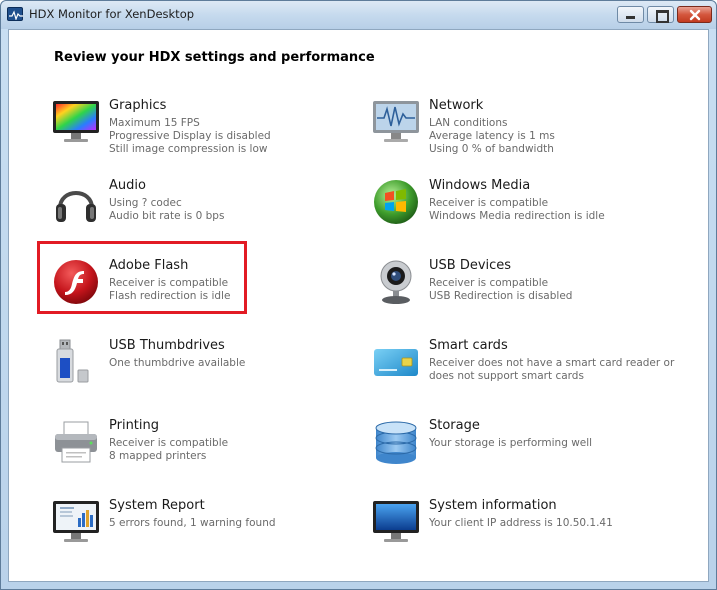  What do you see at coordinates (127, 185) in the screenshot?
I see `tile-title: Audio` at bounding box center [127, 185].